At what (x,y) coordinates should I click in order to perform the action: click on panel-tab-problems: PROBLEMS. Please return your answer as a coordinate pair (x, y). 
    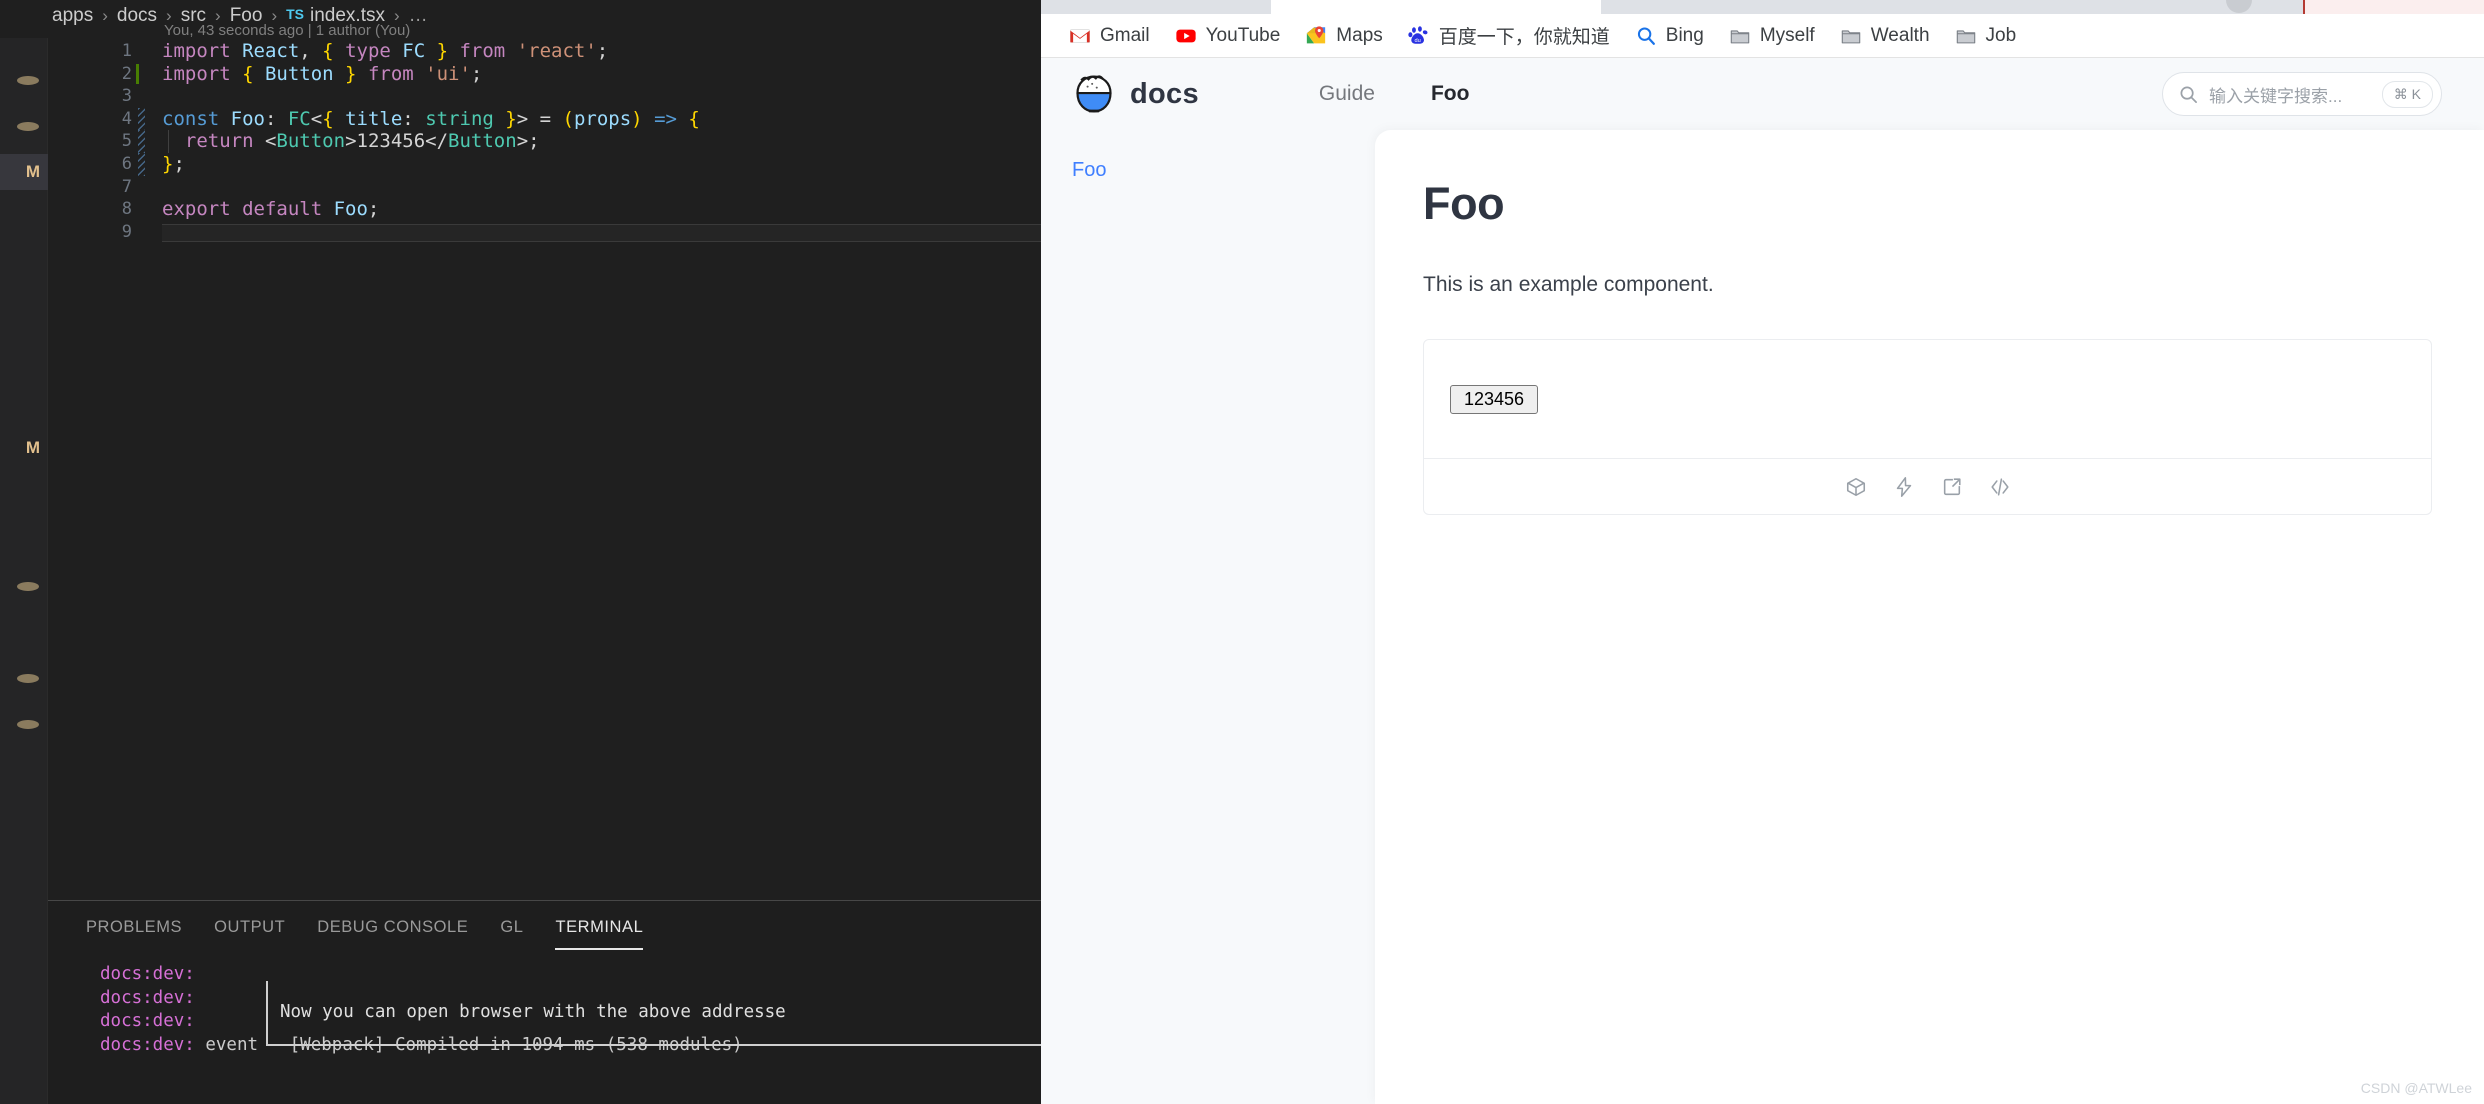
    Looking at the image, I should click on (134, 927).